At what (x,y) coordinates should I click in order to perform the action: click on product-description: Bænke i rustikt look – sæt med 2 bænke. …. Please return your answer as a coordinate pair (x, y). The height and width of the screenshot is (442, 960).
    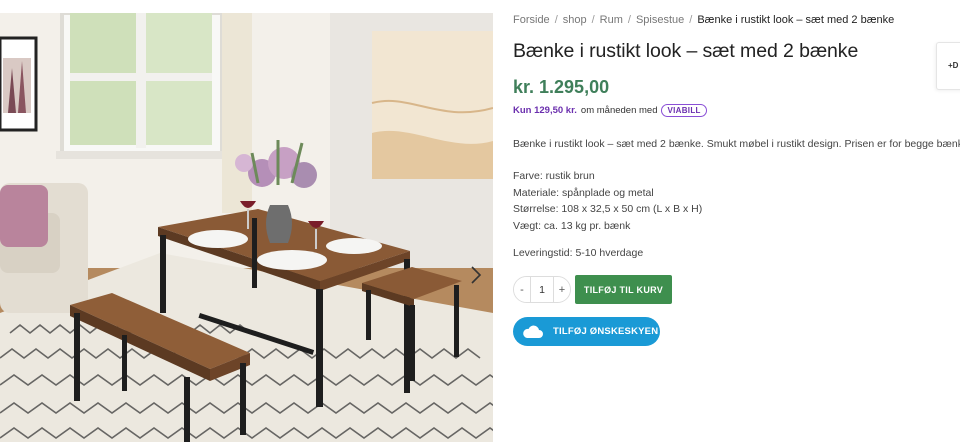
    Looking at the image, I should click on (736, 144).